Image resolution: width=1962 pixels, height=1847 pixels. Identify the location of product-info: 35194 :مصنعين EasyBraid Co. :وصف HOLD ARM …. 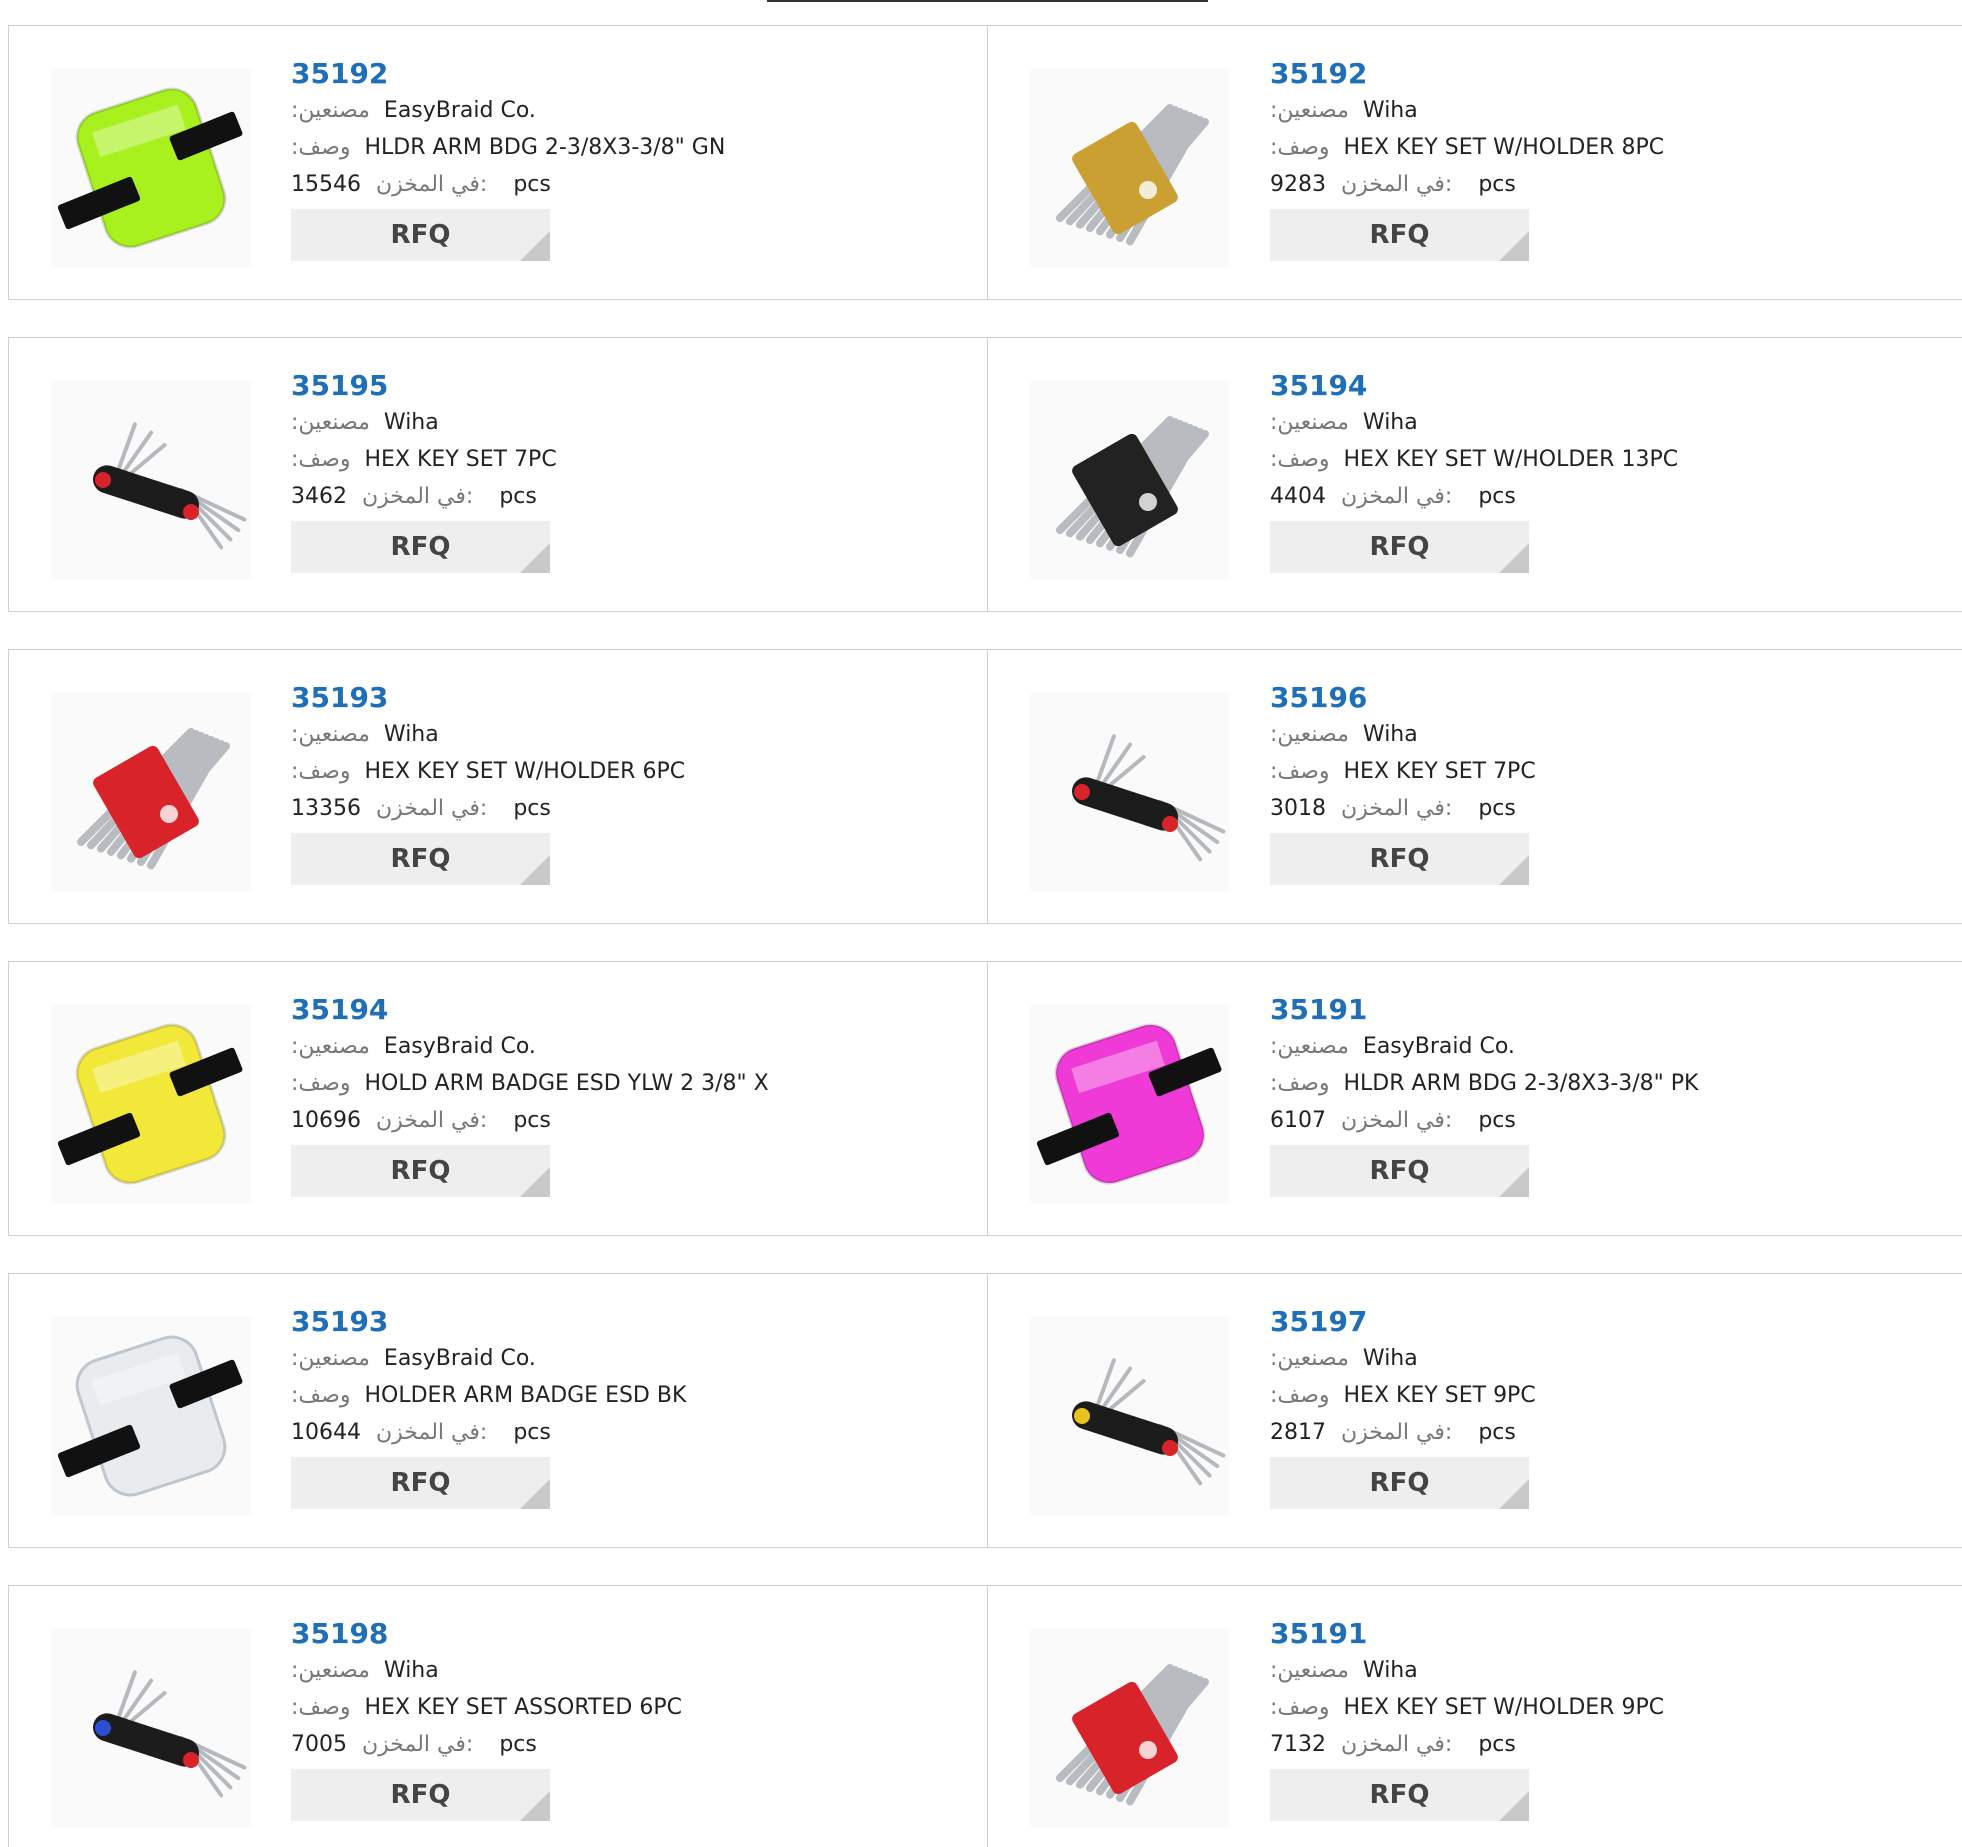
(616, 1094).